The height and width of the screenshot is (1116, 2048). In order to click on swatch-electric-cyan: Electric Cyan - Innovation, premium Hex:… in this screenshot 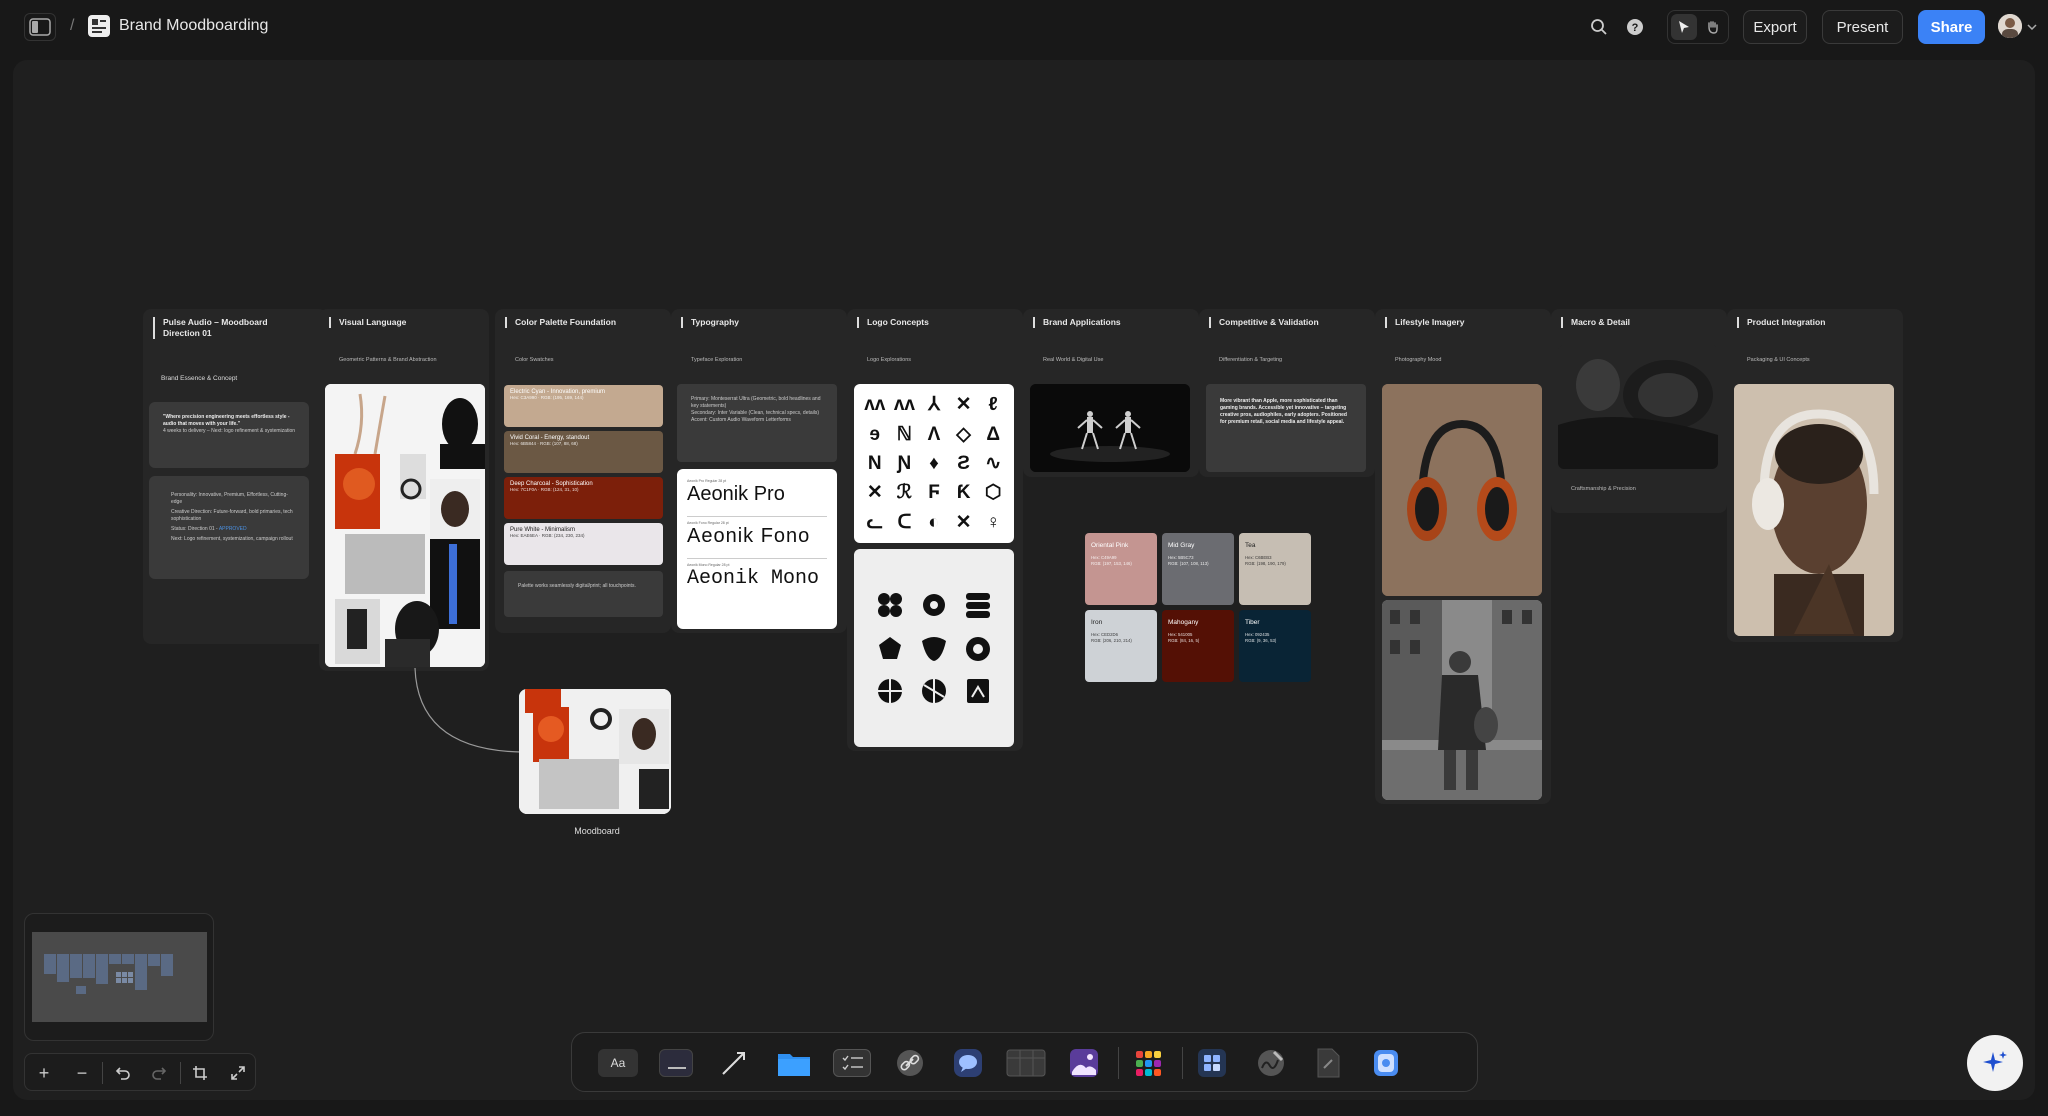, I will do `click(583, 406)`.